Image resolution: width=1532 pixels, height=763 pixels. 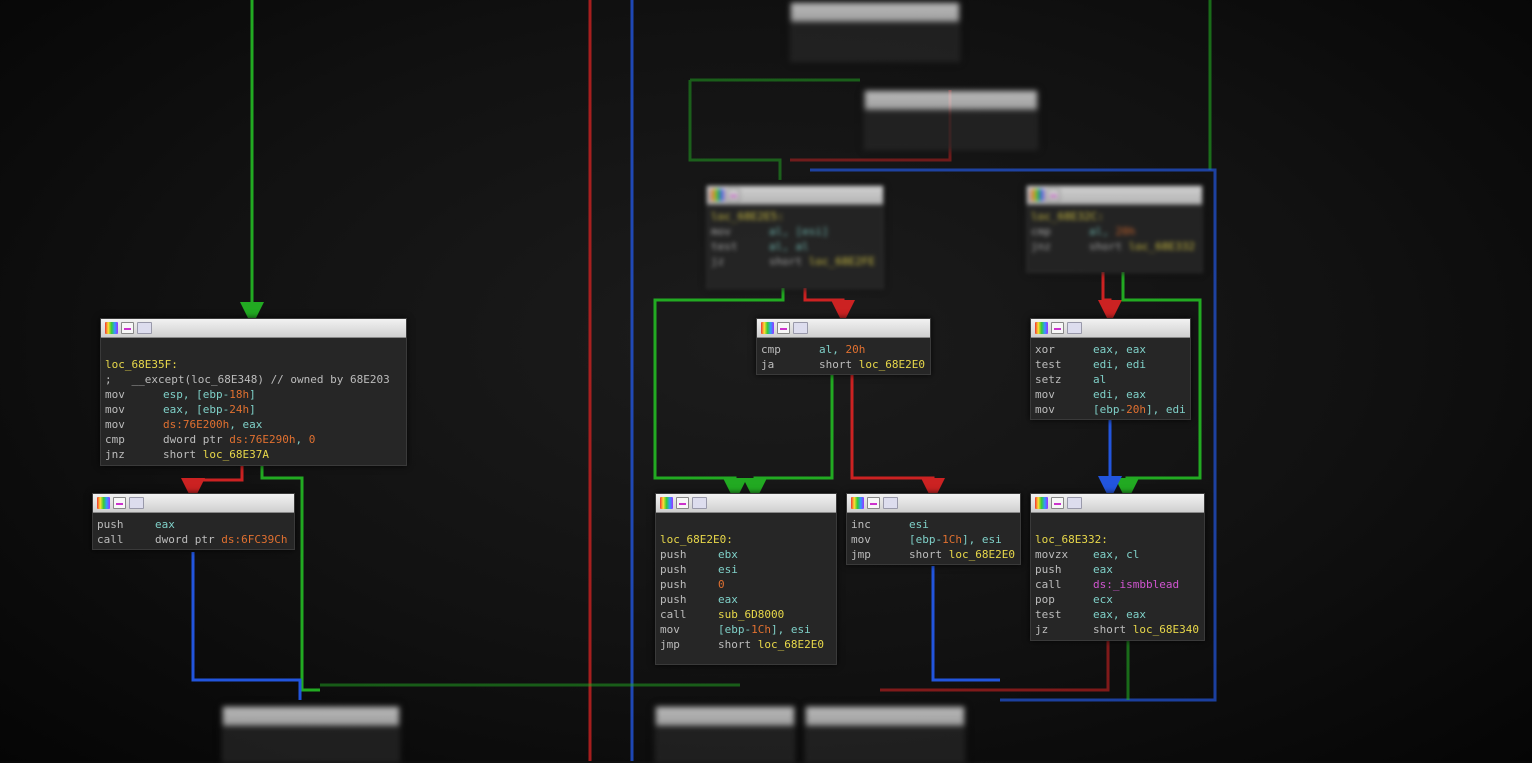 What do you see at coordinates (747, 216) in the screenshot?
I see `label-text: loc_68E2E5:` at bounding box center [747, 216].